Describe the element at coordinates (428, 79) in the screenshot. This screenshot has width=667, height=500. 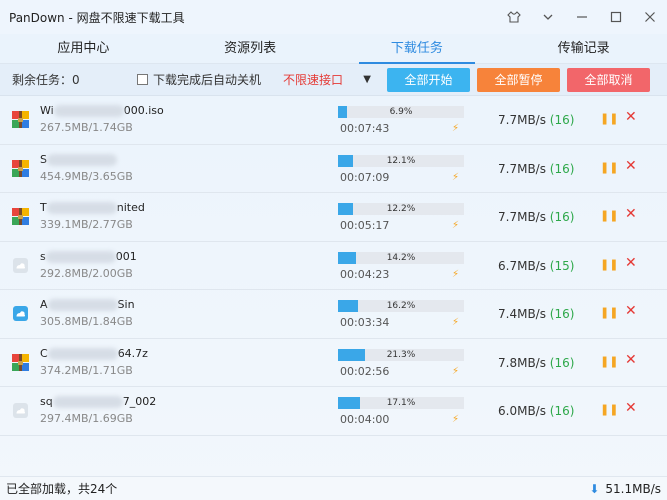
I see `start-all-button: 全部开始` at that location.